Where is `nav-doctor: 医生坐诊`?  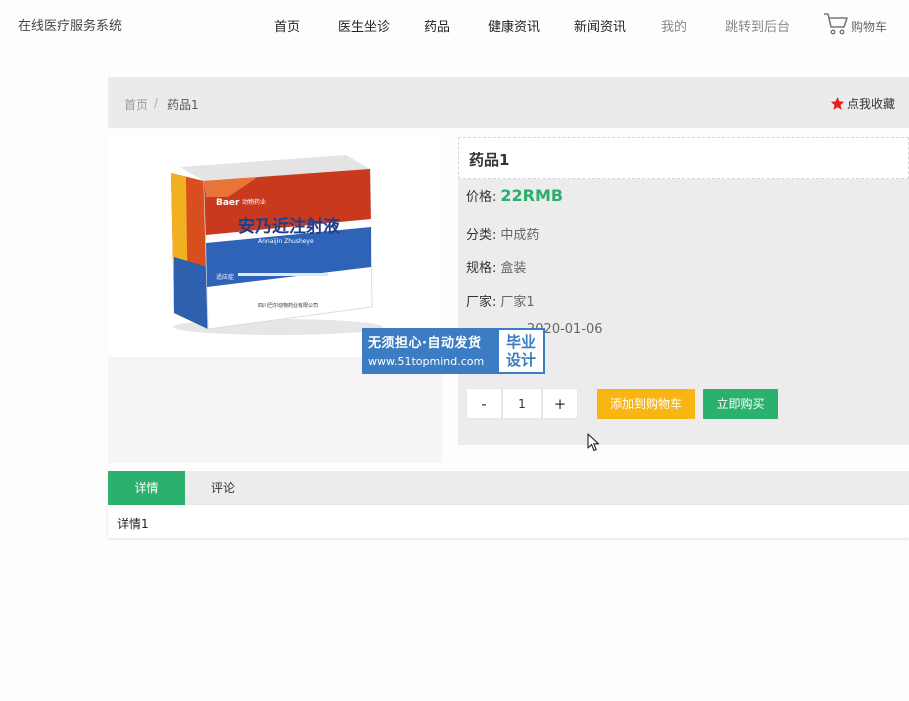 nav-doctor: 医生坐诊 is located at coordinates (364, 25).